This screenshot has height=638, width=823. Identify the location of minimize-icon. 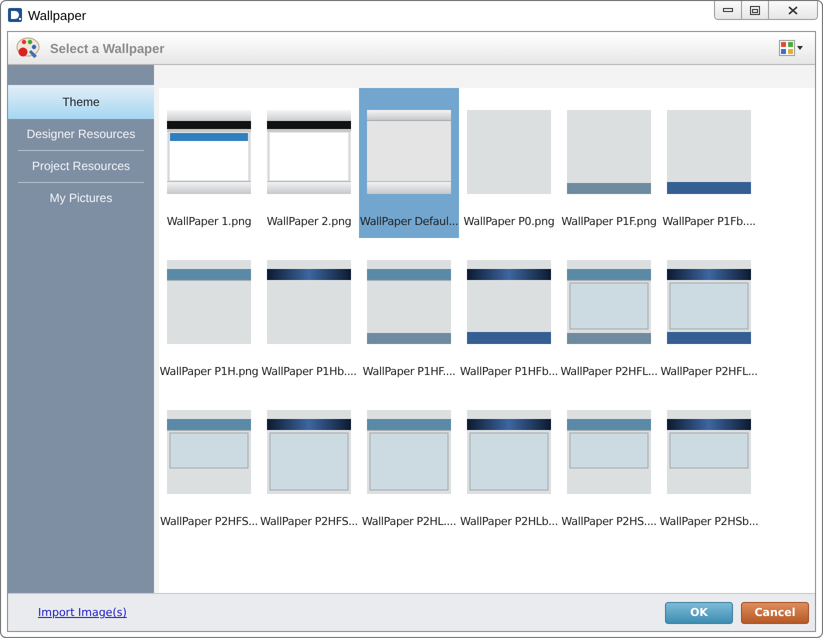
(728, 10).